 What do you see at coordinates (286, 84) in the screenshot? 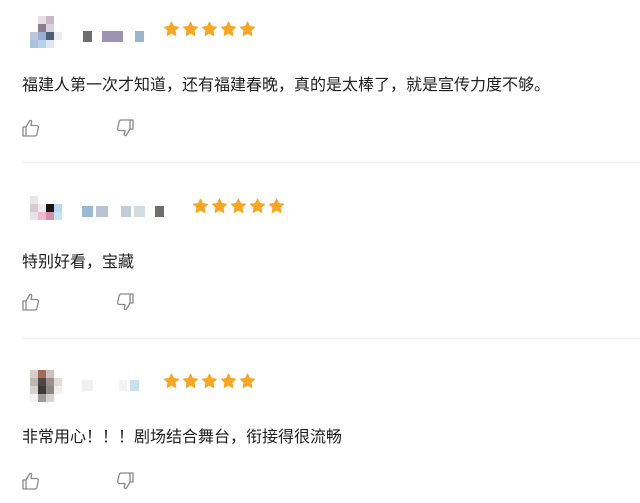
I see `review-text: 福建人第一次才知道，还有福建春晚，真的是太棒了，就是宣传力度不够。` at bounding box center [286, 84].